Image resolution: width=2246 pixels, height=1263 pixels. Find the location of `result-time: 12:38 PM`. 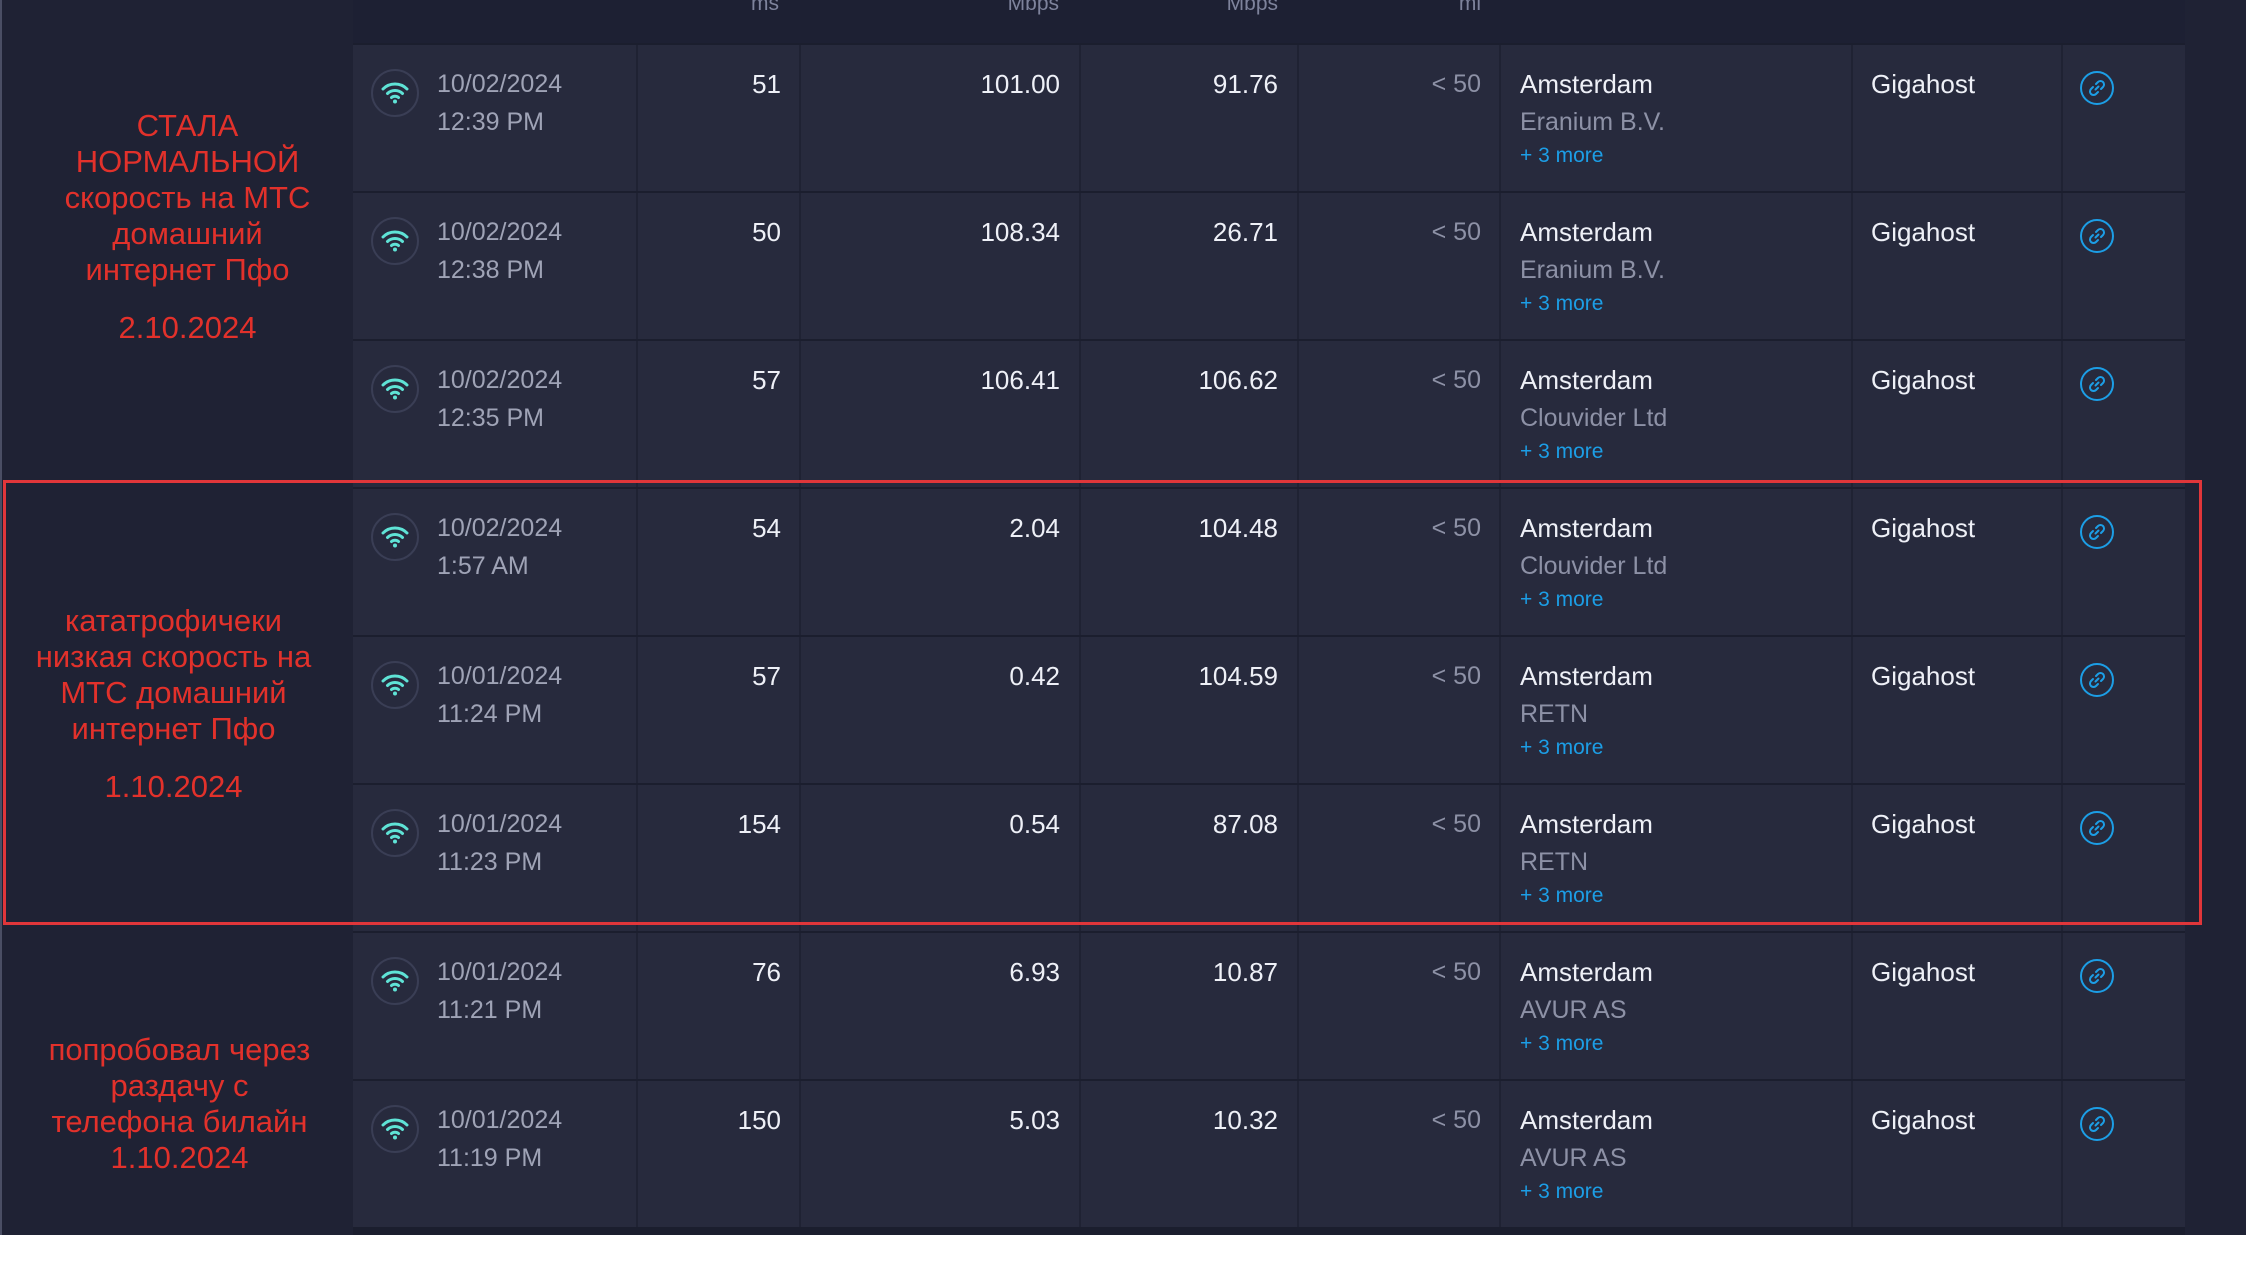

result-time: 12:38 PM is located at coordinates (491, 270).